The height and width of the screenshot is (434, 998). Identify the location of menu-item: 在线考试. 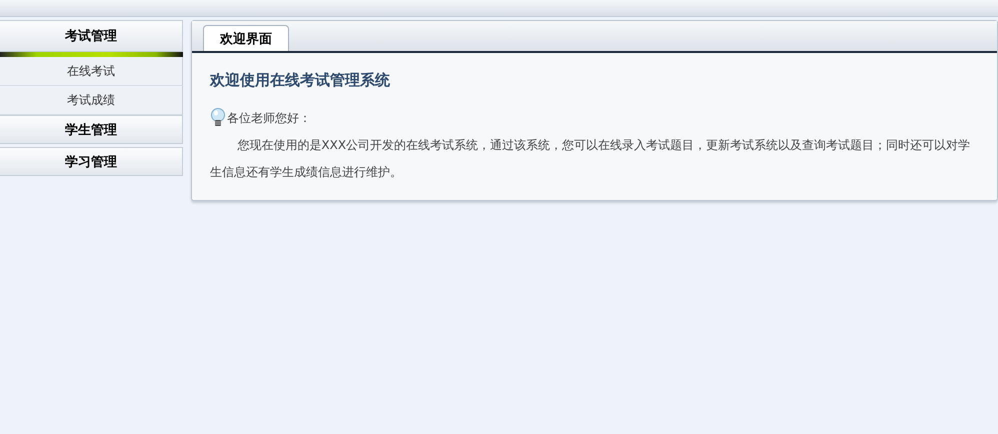
(91, 71).